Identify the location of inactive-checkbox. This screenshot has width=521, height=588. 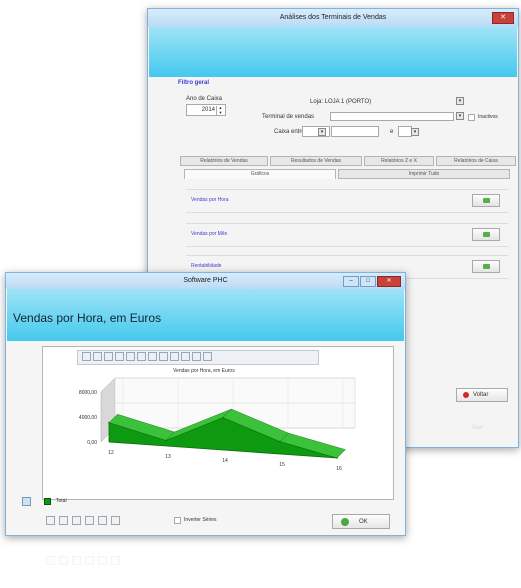
(471, 117).